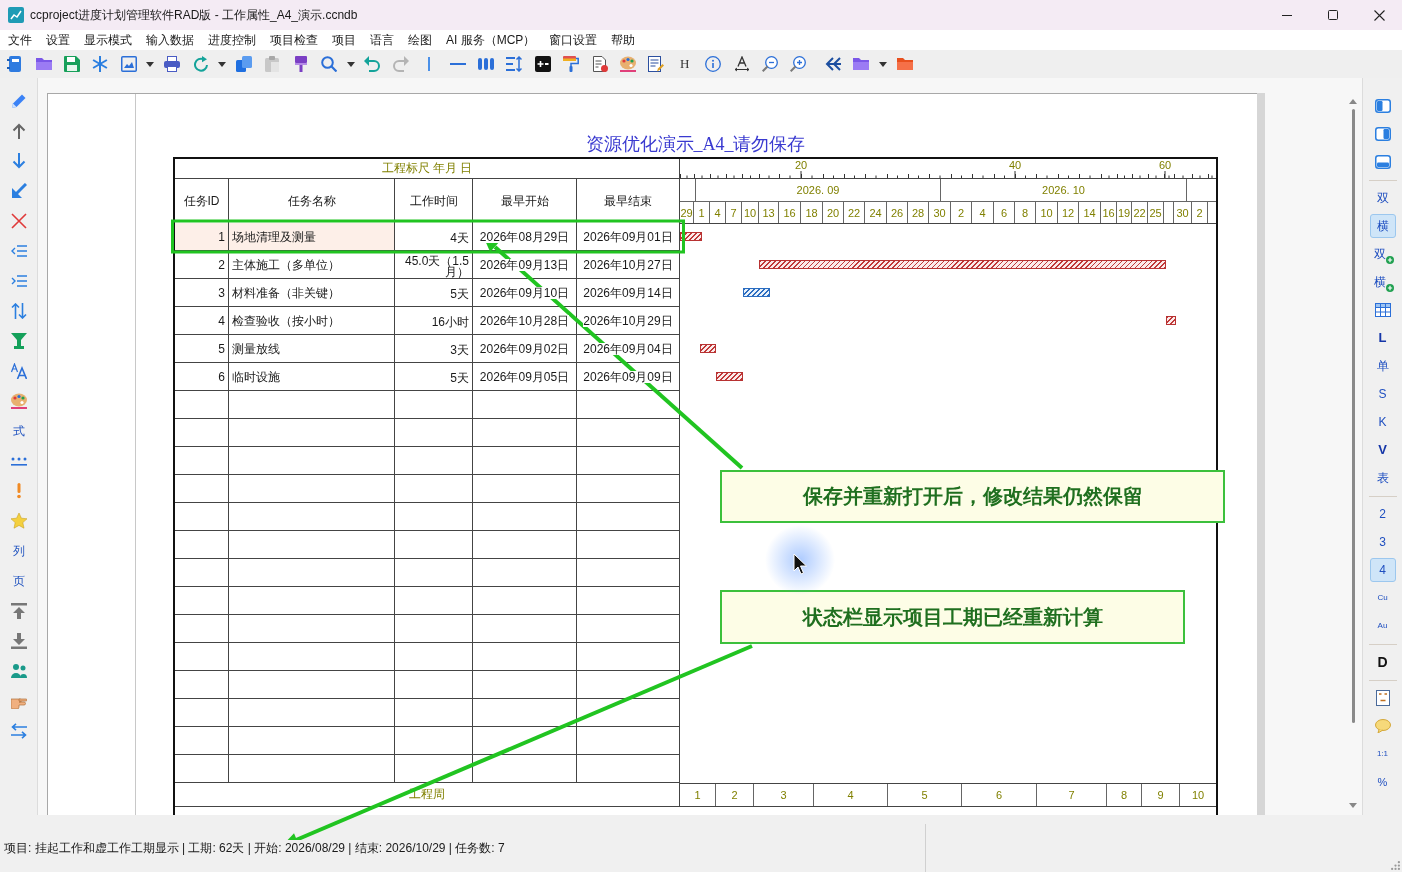 The image size is (1402, 872). Describe the element at coordinates (685, 64) in the screenshot. I see `glyph-button: H` at that location.